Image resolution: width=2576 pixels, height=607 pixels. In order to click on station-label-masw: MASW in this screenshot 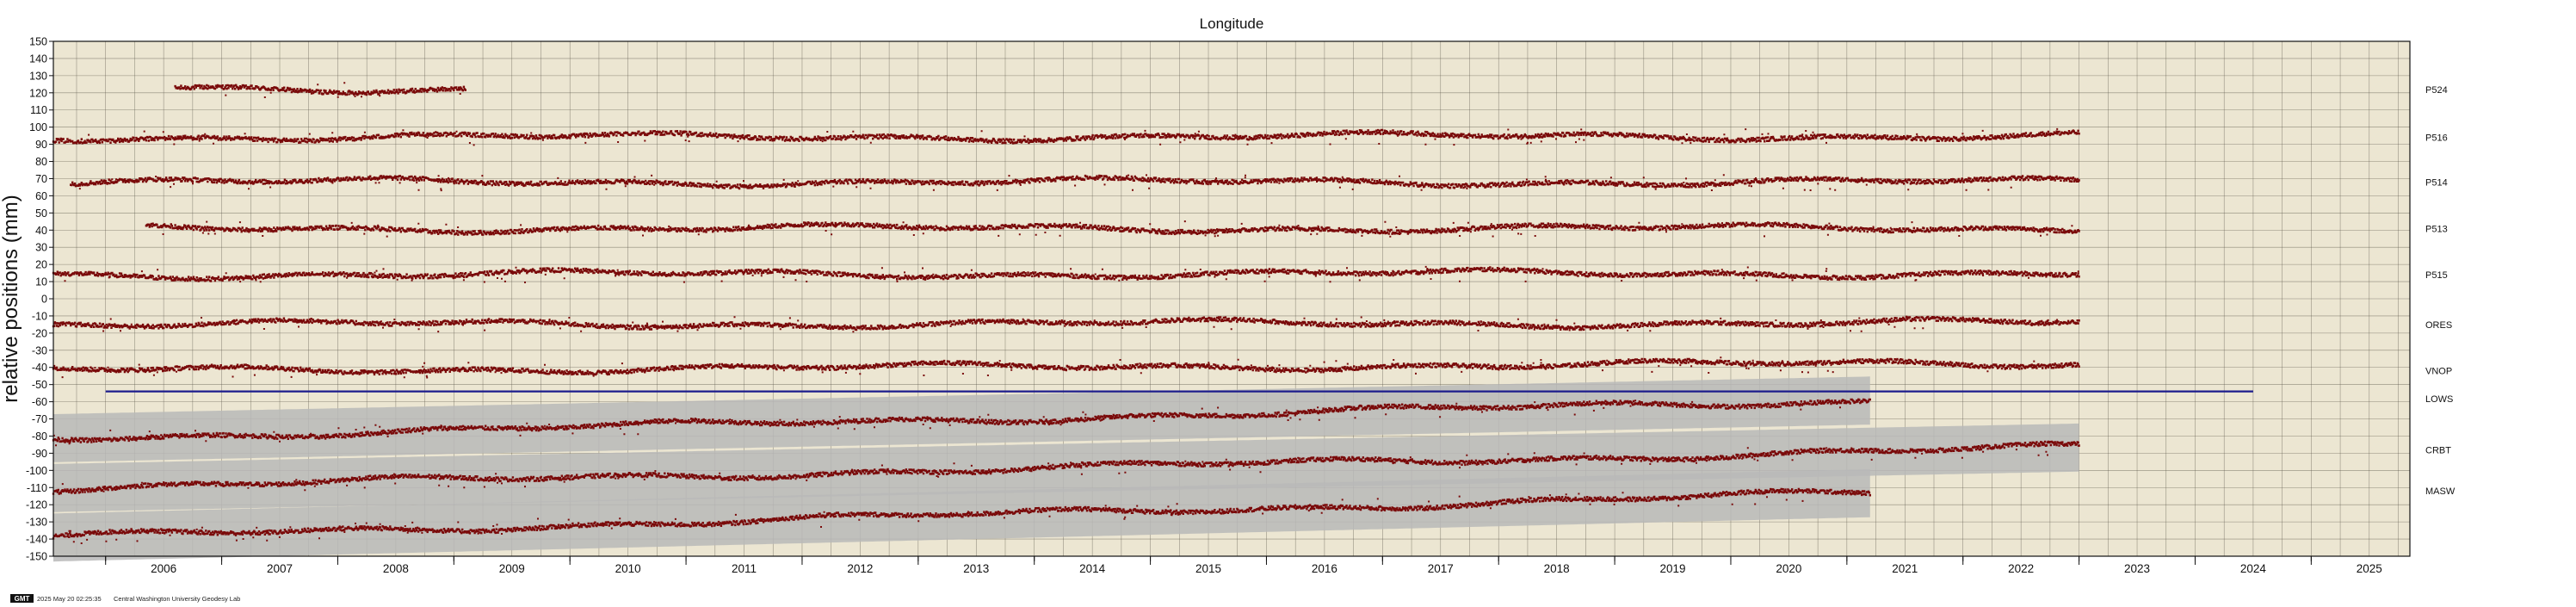, I will do `click(2440, 491)`.